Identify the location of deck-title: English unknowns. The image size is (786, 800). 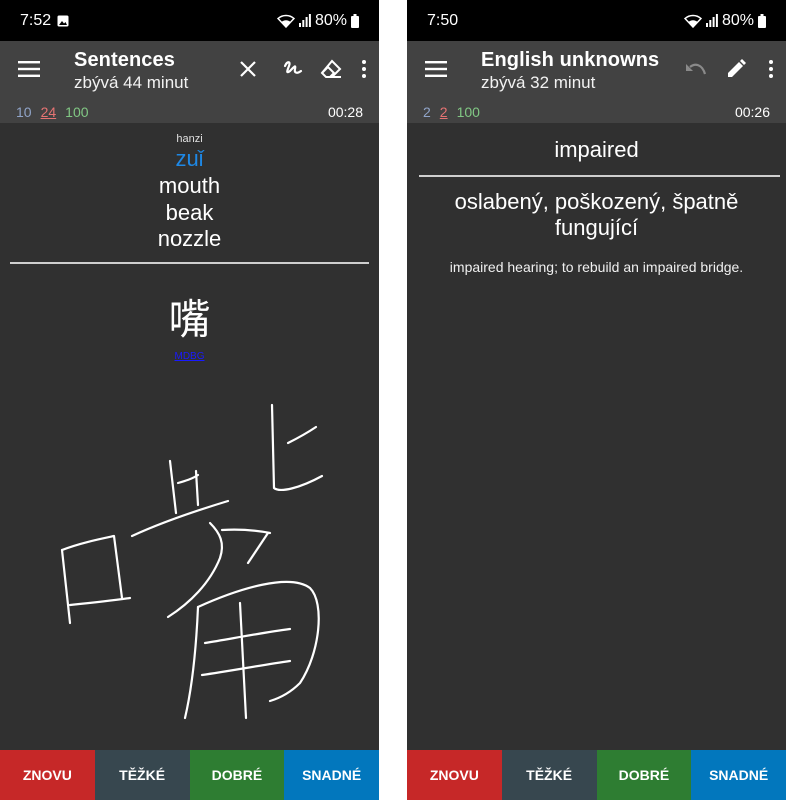
(570, 60).